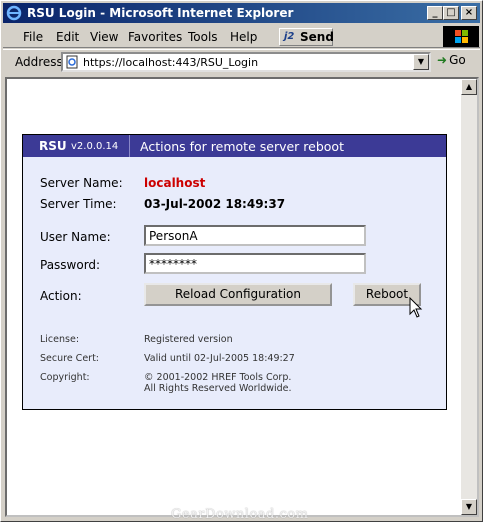  What do you see at coordinates (14, 13) in the screenshot?
I see `ie-icon` at bounding box center [14, 13].